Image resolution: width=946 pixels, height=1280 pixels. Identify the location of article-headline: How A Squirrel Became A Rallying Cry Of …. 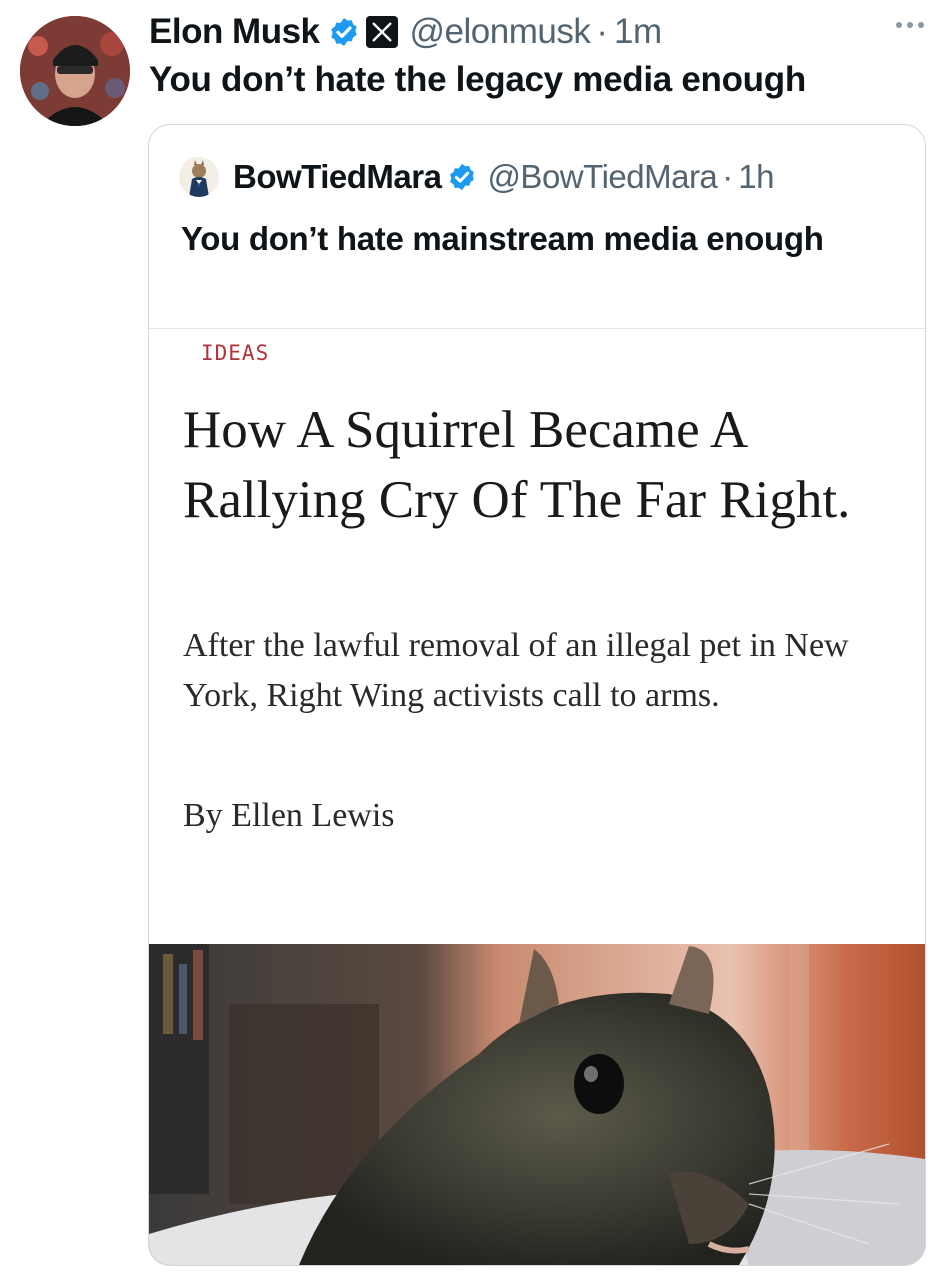
(517, 465).